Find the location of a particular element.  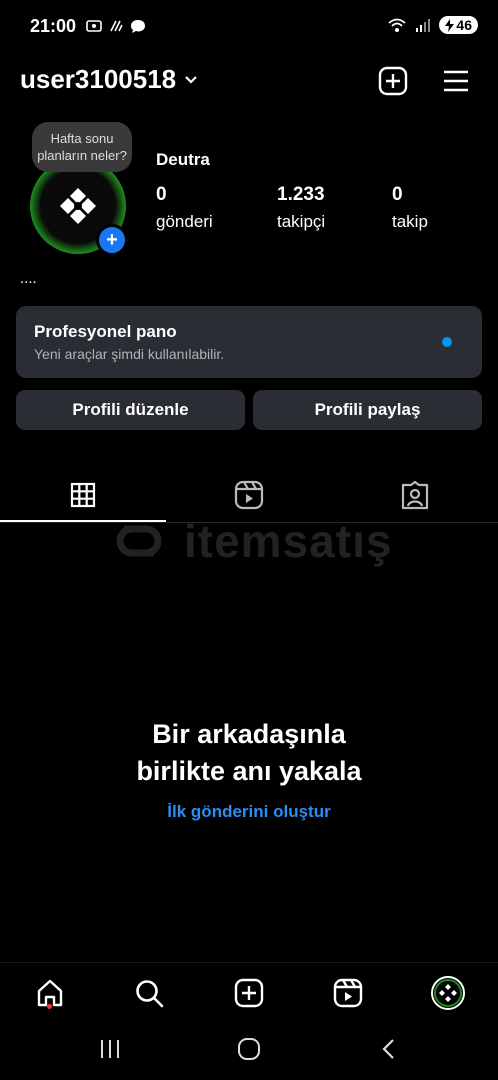

profile-avatar: + is located at coordinates (79, 207).